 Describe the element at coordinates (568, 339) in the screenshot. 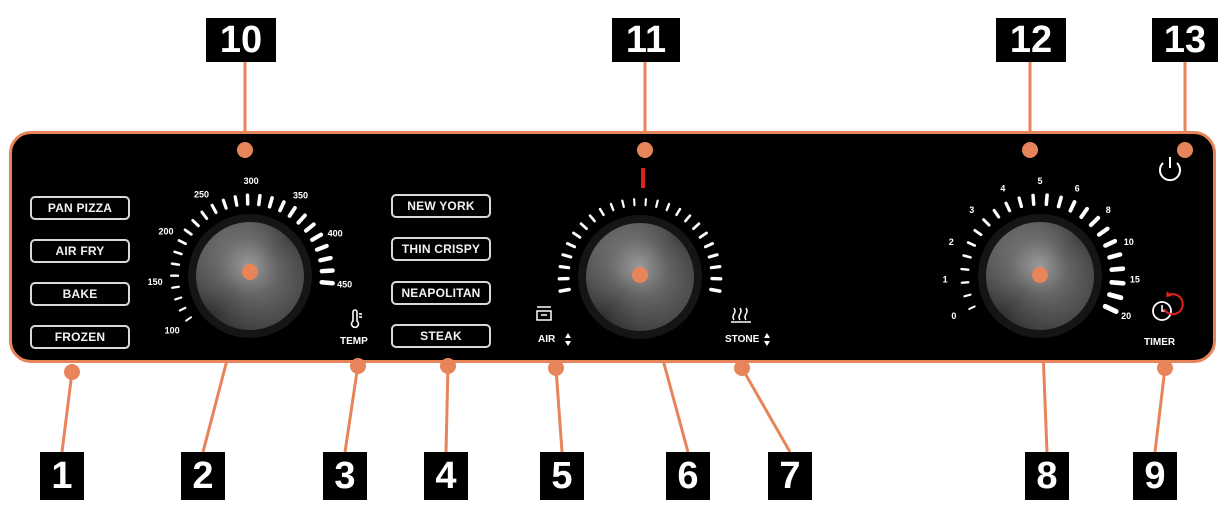

I see `air-arrow-icon` at that location.